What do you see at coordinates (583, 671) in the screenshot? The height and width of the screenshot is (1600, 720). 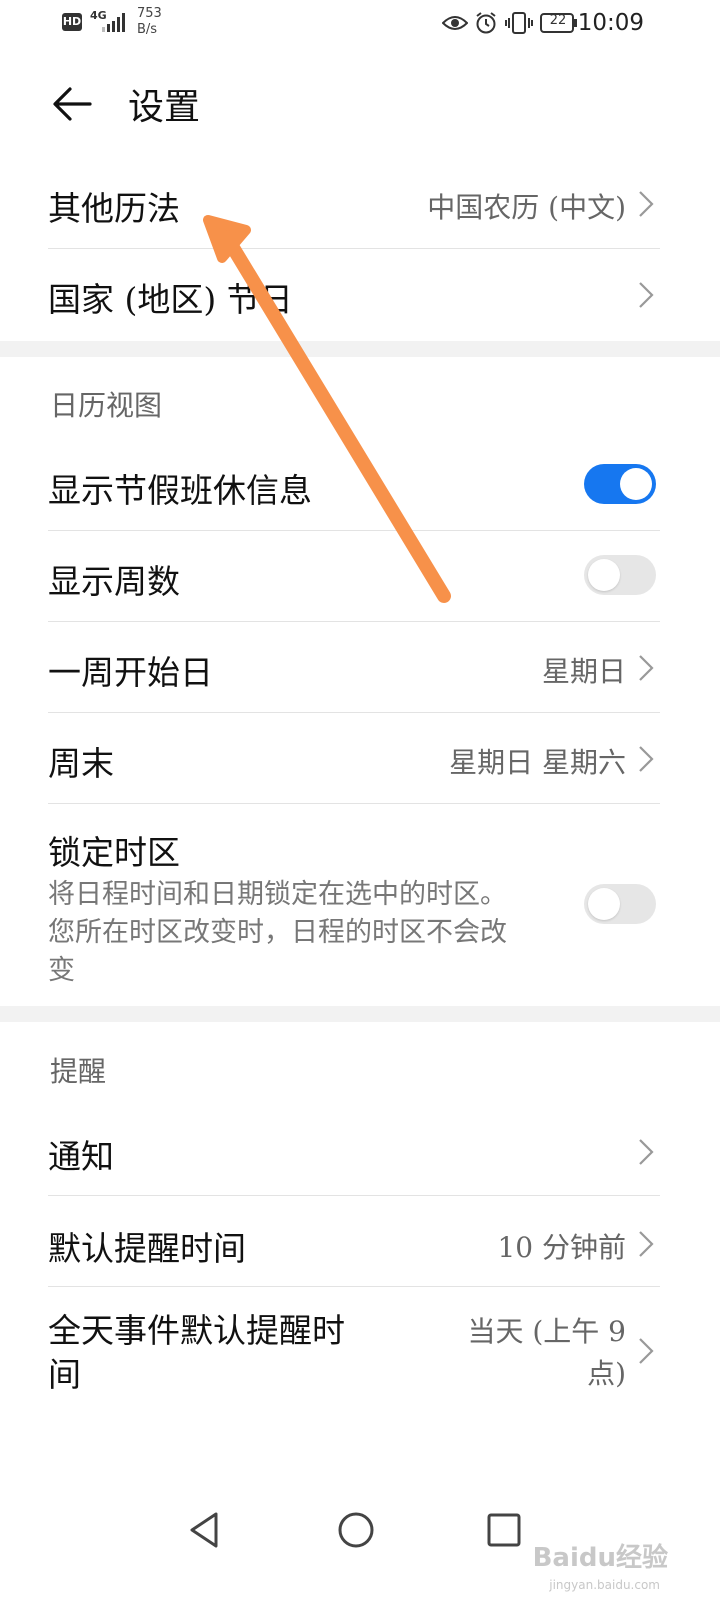 I see `week-start-value: 星期日` at bounding box center [583, 671].